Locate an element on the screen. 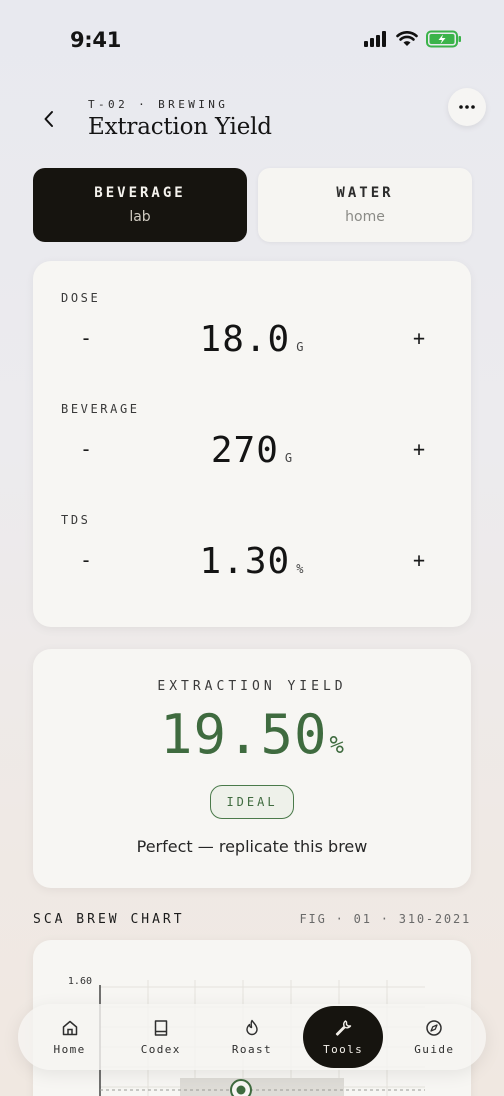  nav-codex: Codex is located at coordinates (161, 1037).